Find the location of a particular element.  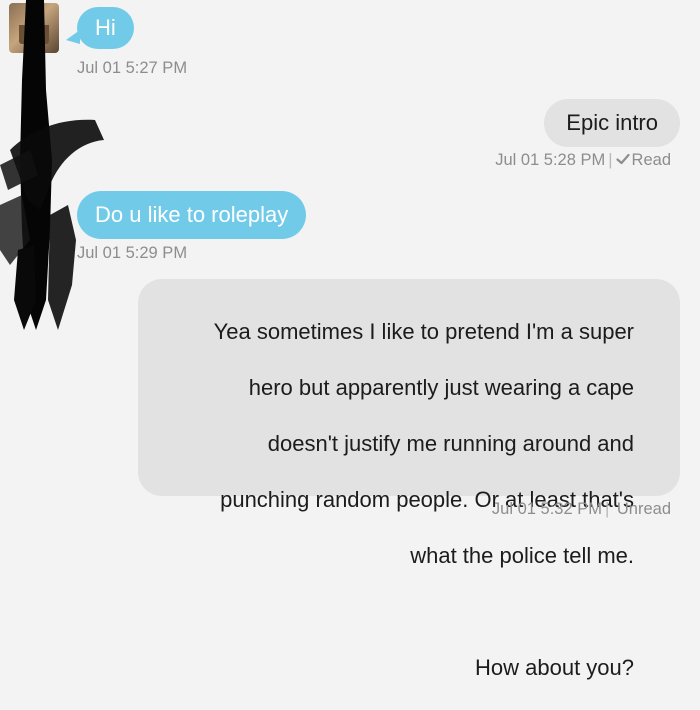

message-timestamp: Jul 01 5:27 PM is located at coordinates (132, 68).